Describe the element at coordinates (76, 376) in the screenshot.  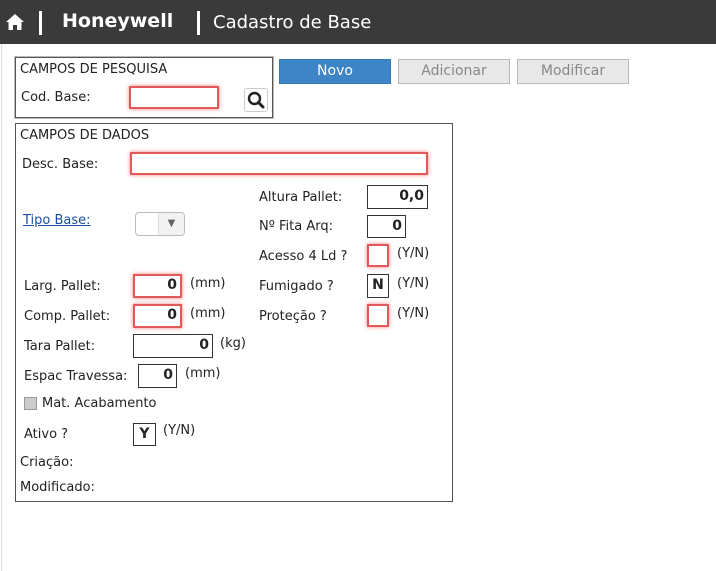
I see `espac-travessa-label: Espac Travessa:` at that location.